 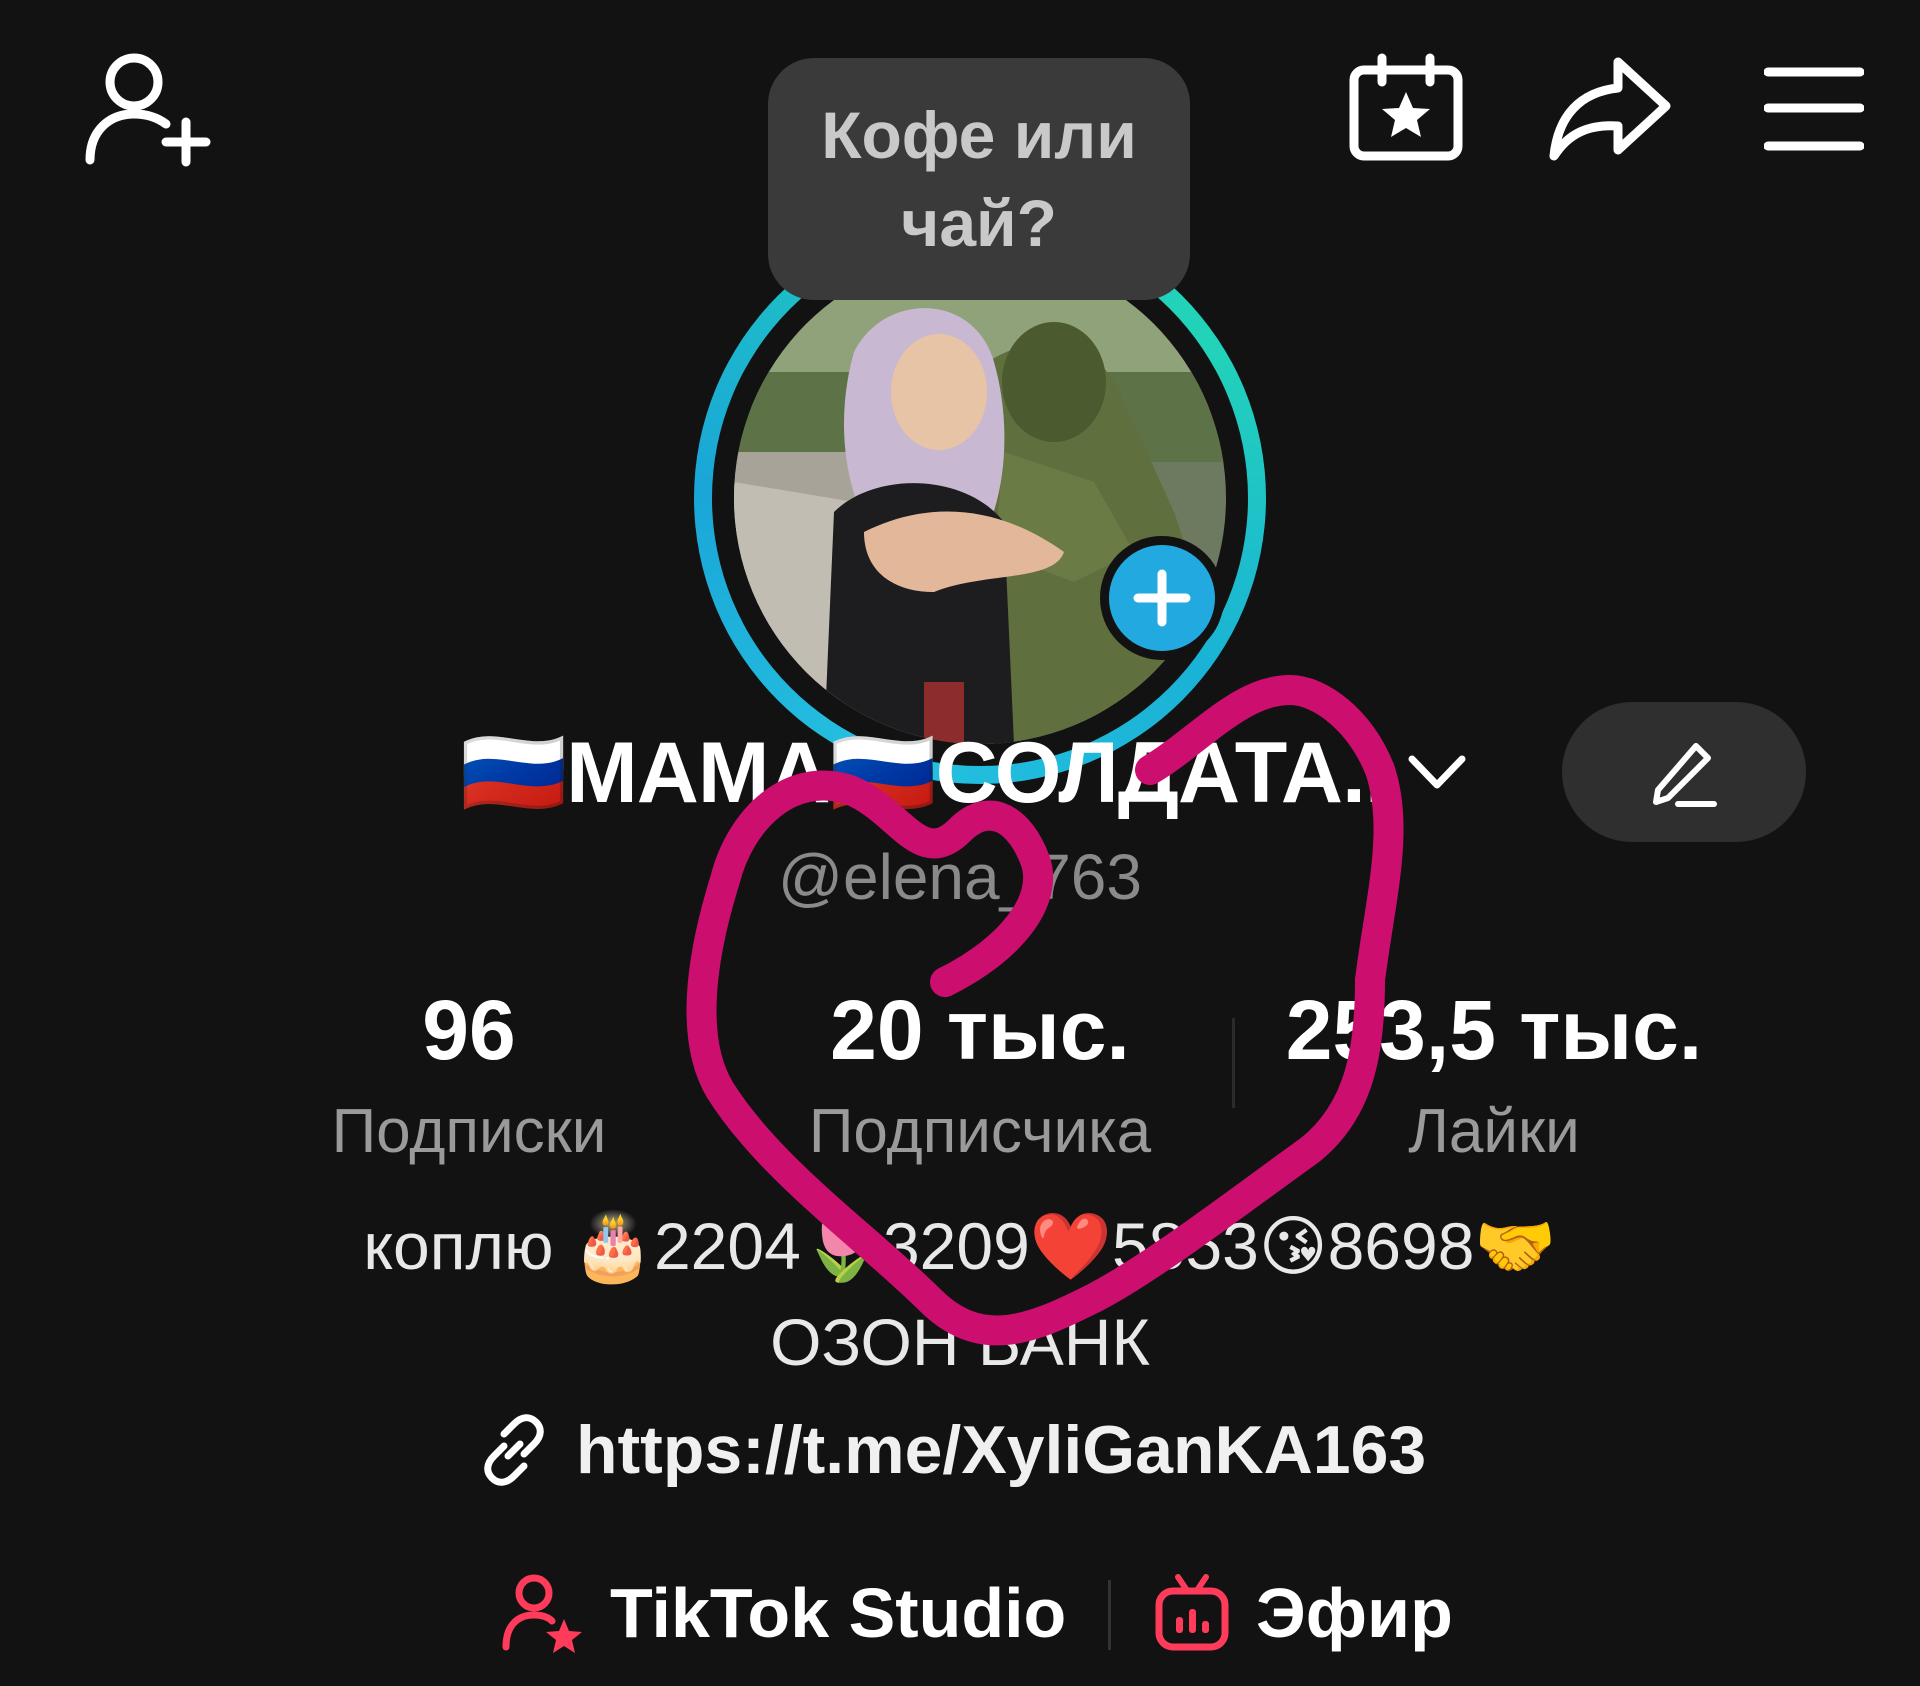 I want to click on stat-likes: 253,5 тыс. Лайки, so click(x=1494, y=1076).